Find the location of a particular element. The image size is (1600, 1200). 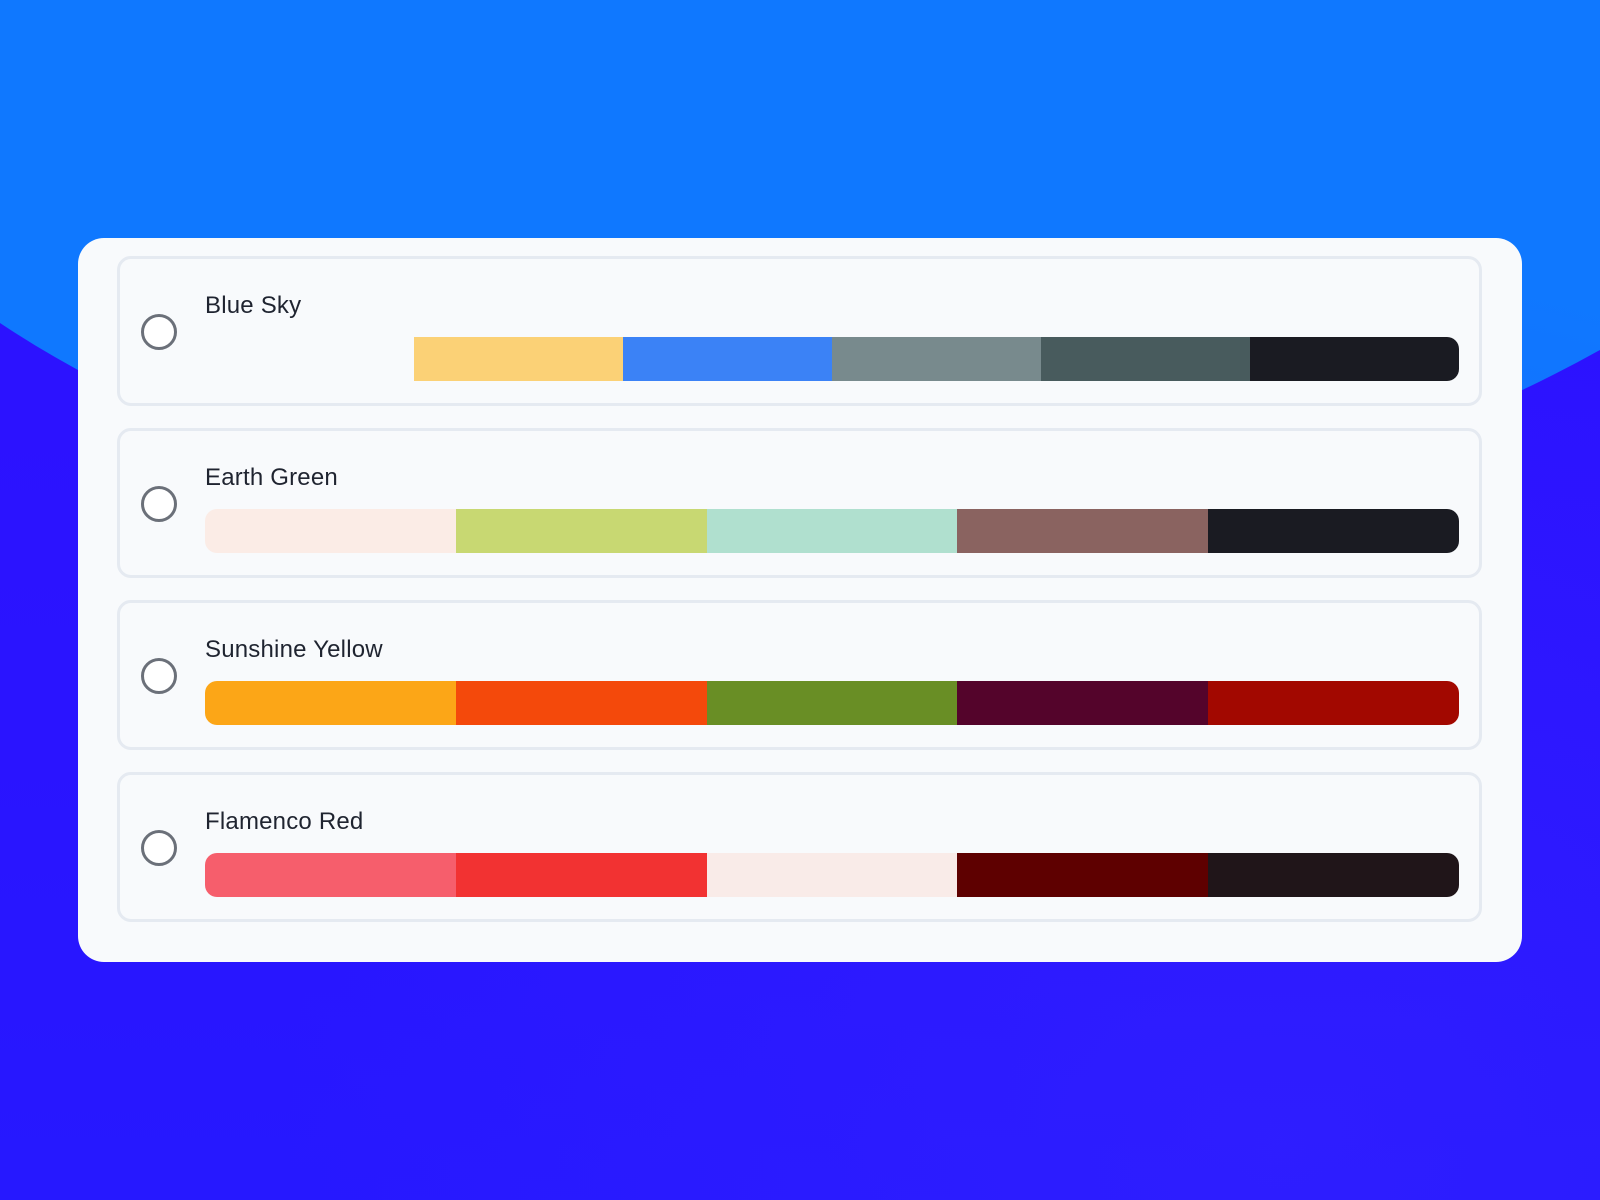

palette-option-sunshine-yellow: Sunshine Yellow is located at coordinates (799, 675).